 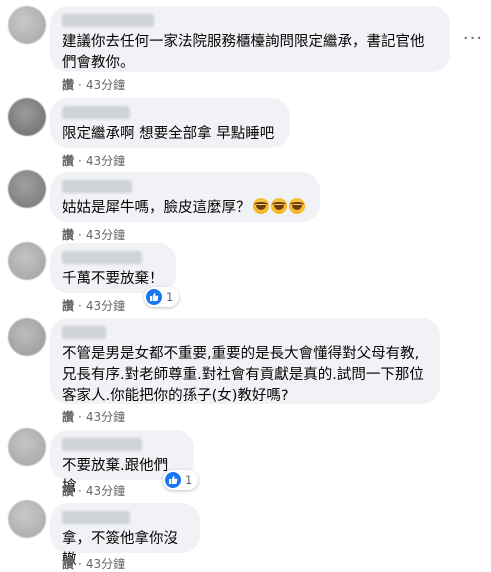 I want to click on comment-bubble: 限定繼承啊 想要全部拿 早點睡吧, so click(x=170, y=123).